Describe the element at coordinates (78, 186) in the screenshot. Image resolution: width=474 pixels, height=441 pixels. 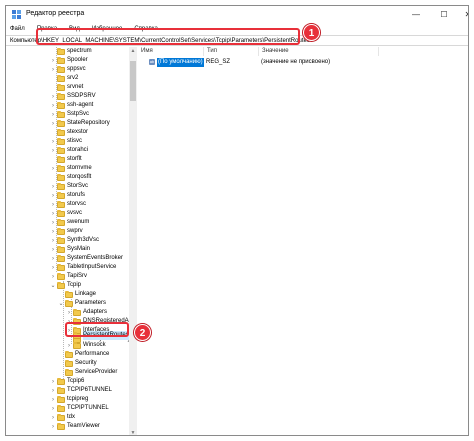
I see `tree-item-label: StorSvc` at that location.